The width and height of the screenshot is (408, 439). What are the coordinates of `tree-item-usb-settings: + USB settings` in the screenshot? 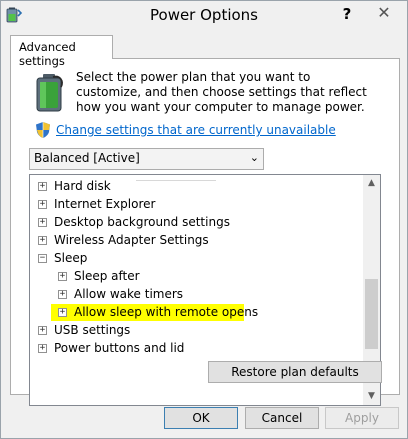 It's located at (196, 331).